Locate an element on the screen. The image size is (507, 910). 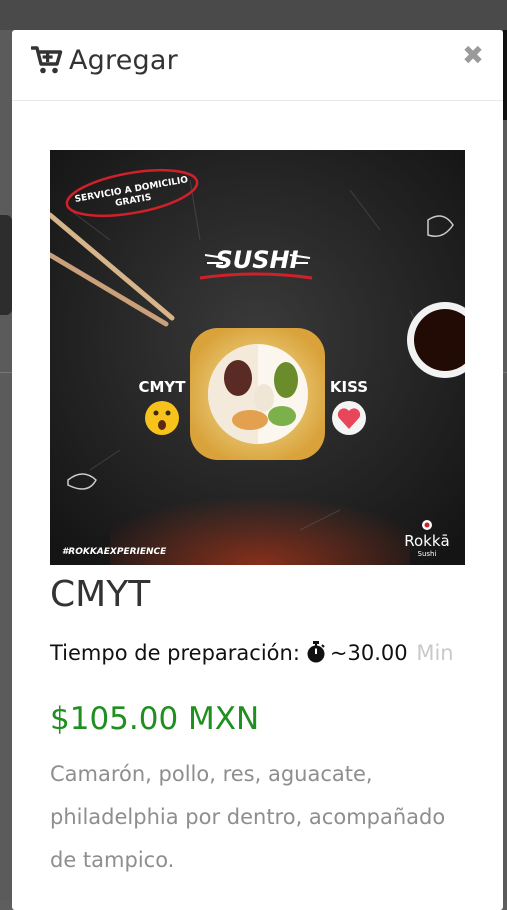
modal-title: Agregar is located at coordinates (123, 60).